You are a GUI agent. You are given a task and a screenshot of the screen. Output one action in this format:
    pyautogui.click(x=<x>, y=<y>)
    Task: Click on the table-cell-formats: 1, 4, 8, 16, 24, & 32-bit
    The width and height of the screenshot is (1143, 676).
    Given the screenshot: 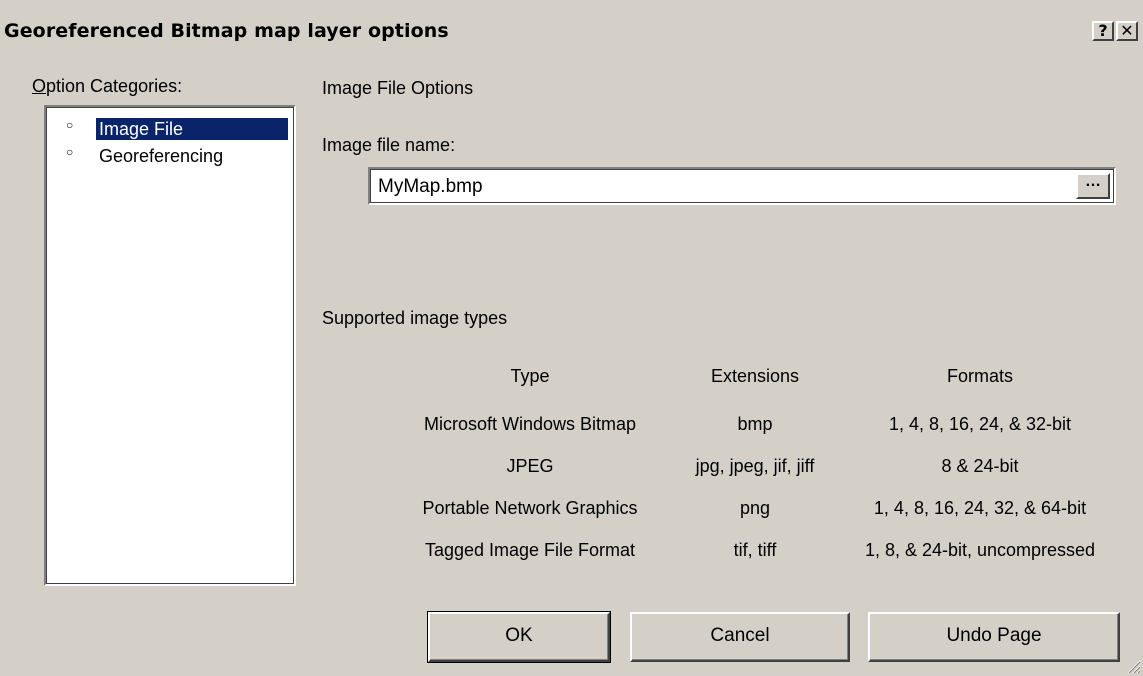 What is the action you would take?
    pyautogui.click(x=980, y=424)
    